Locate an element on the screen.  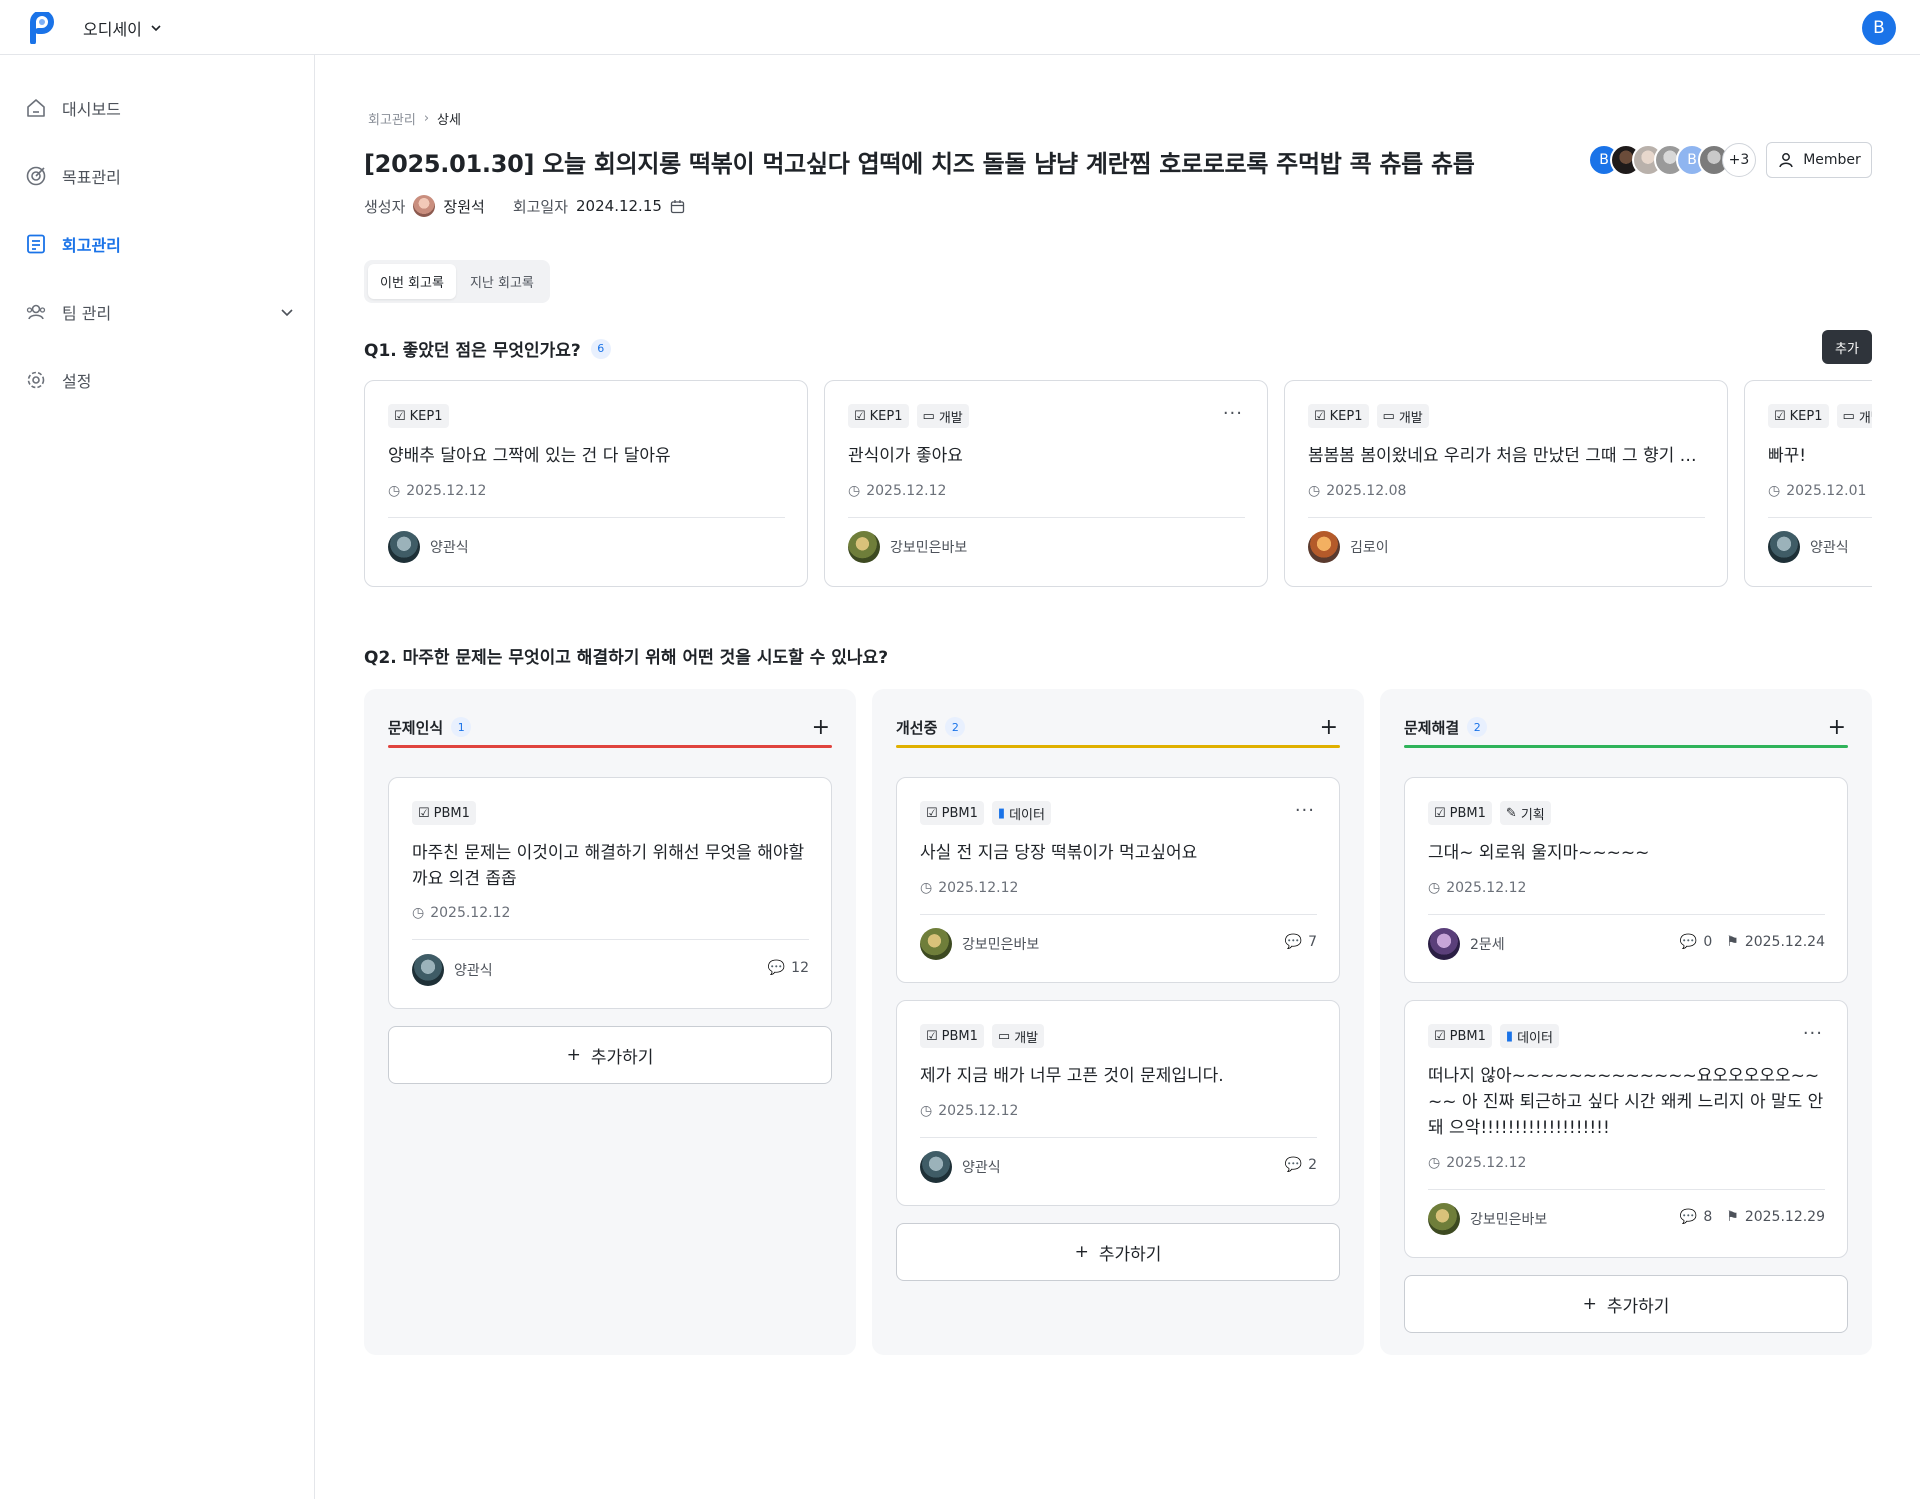
card-text: 그대~ 외로워 울지마~~~~~ is located at coordinates (1539, 853).